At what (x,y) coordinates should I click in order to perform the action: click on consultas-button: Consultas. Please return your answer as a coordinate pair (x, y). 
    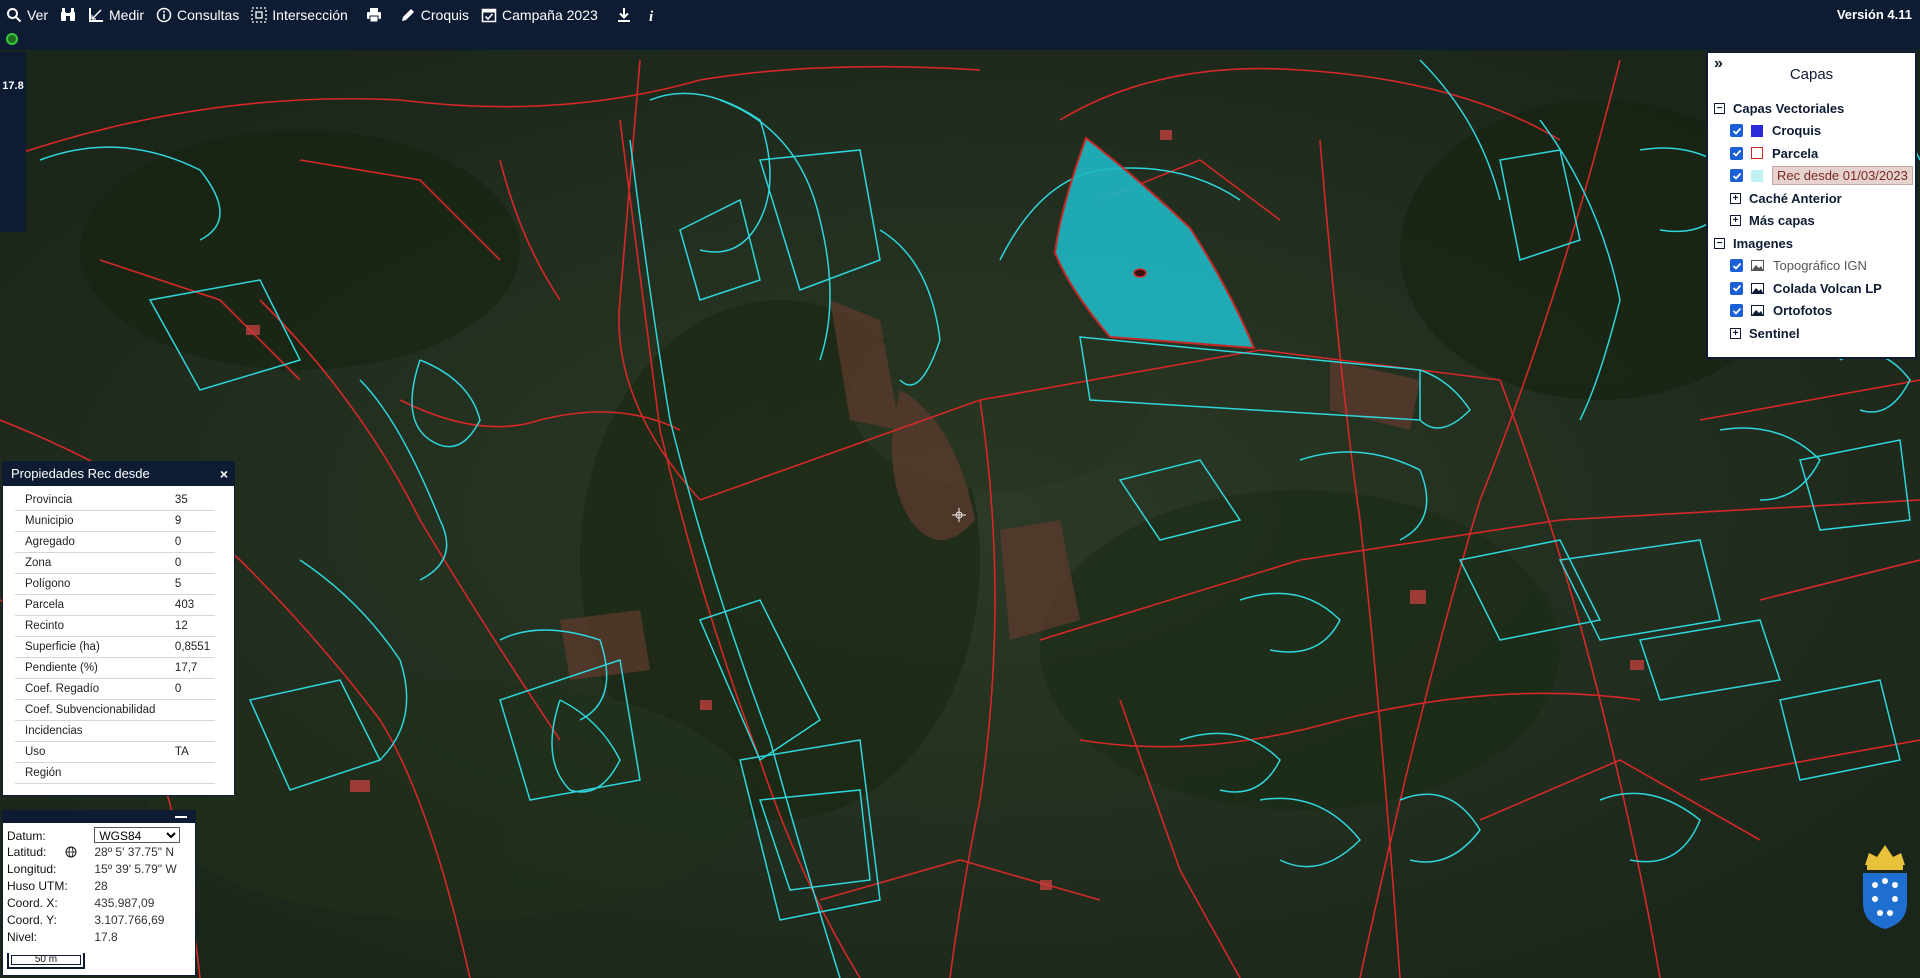
    Looking at the image, I should click on (197, 15).